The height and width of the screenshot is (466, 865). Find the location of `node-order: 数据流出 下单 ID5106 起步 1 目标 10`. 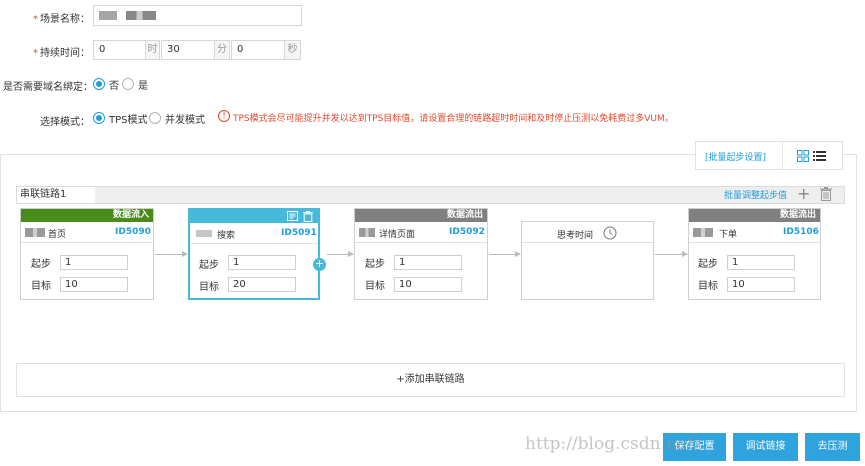

node-order: 数据流出 下单 ID5106 起步 1 目标 10 is located at coordinates (754, 254).